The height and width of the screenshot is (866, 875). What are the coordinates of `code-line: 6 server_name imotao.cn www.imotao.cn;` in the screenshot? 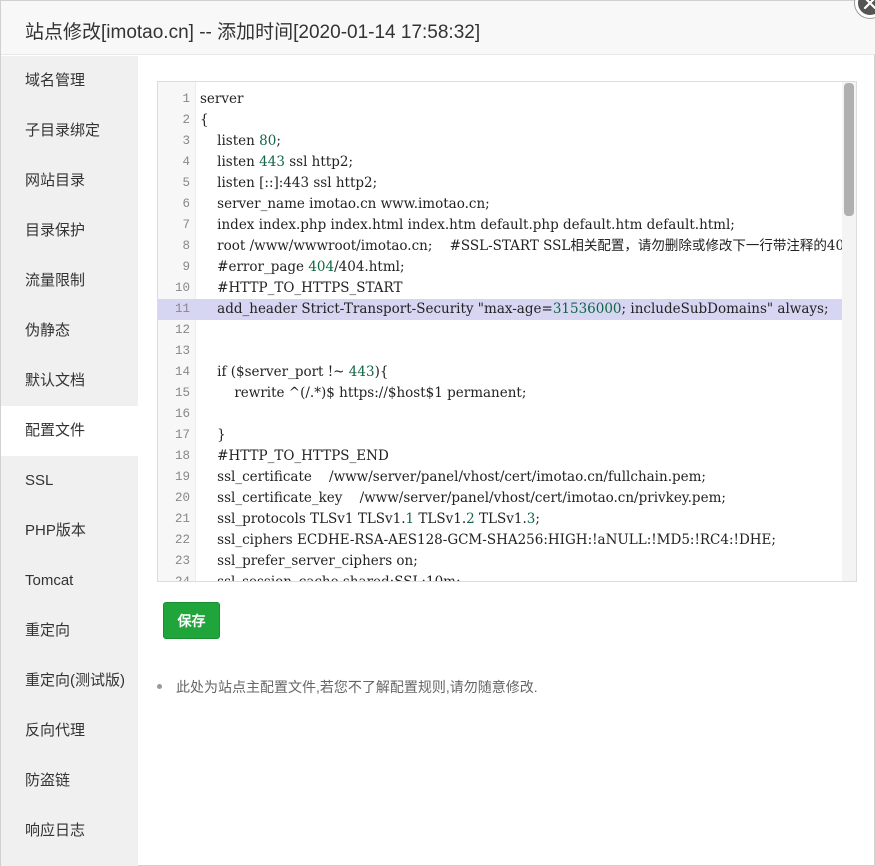 It's located at (501, 204).